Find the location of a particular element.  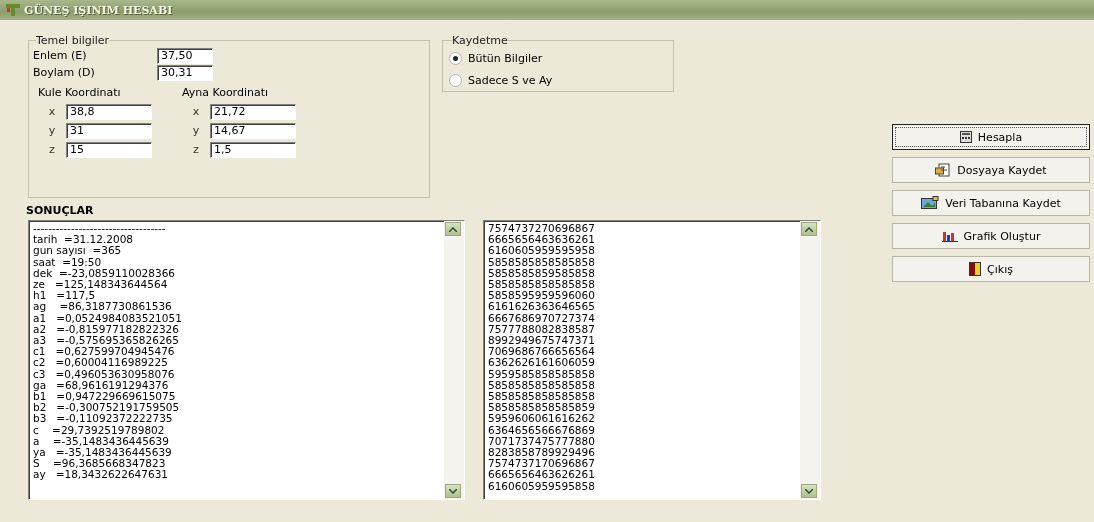

radio-option: Bütün Bilgiler is located at coordinates (558, 58).